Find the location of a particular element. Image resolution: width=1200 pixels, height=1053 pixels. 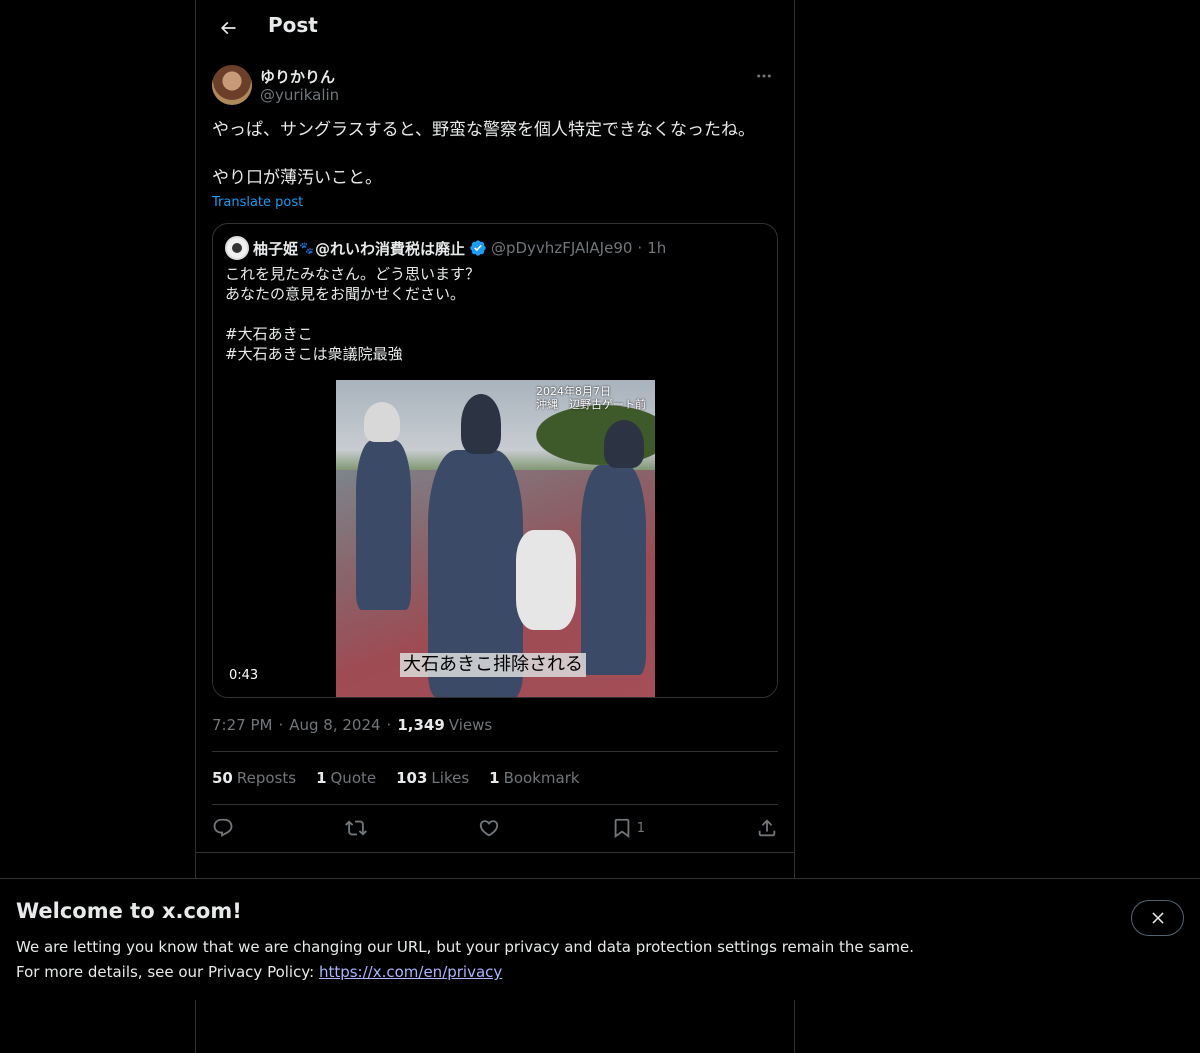

author-name: ゆりかりん is located at coordinates (297, 76).